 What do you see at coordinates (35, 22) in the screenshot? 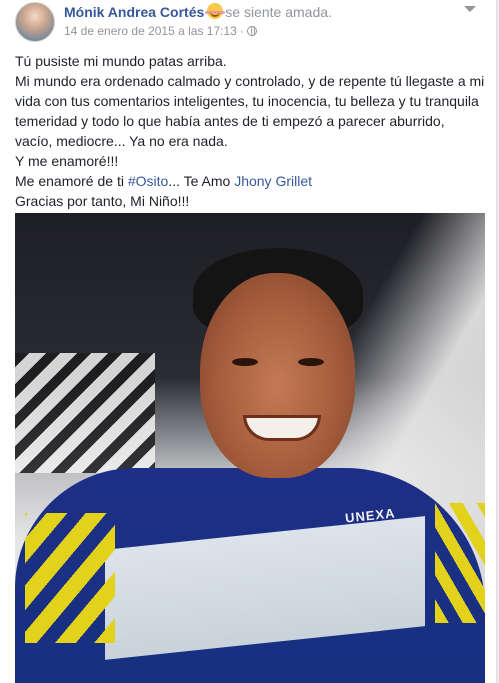
I see `author-avatar` at bounding box center [35, 22].